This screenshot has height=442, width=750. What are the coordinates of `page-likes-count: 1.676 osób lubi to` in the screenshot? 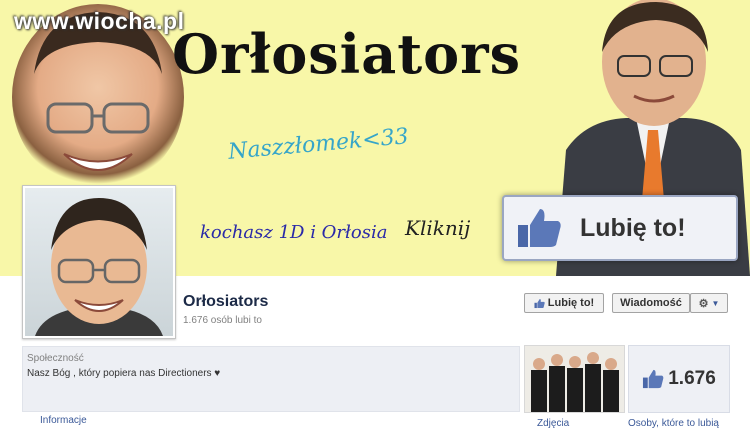 It's located at (222, 320).